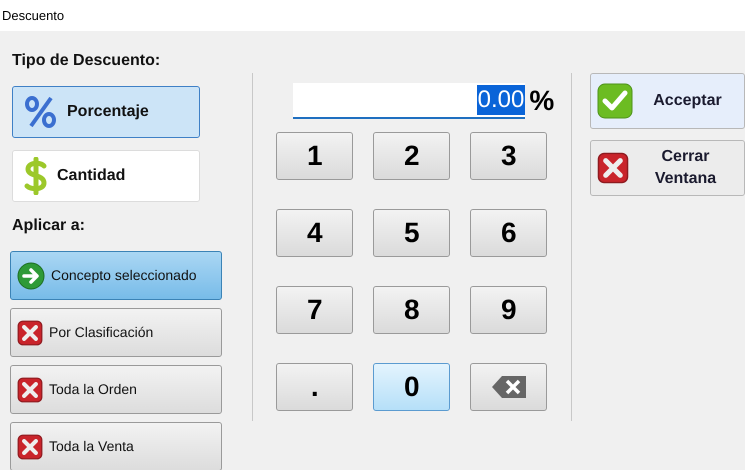 The height and width of the screenshot is (470, 745). Describe the element at coordinates (509, 310) in the screenshot. I see `keypad-key: 9` at that location.